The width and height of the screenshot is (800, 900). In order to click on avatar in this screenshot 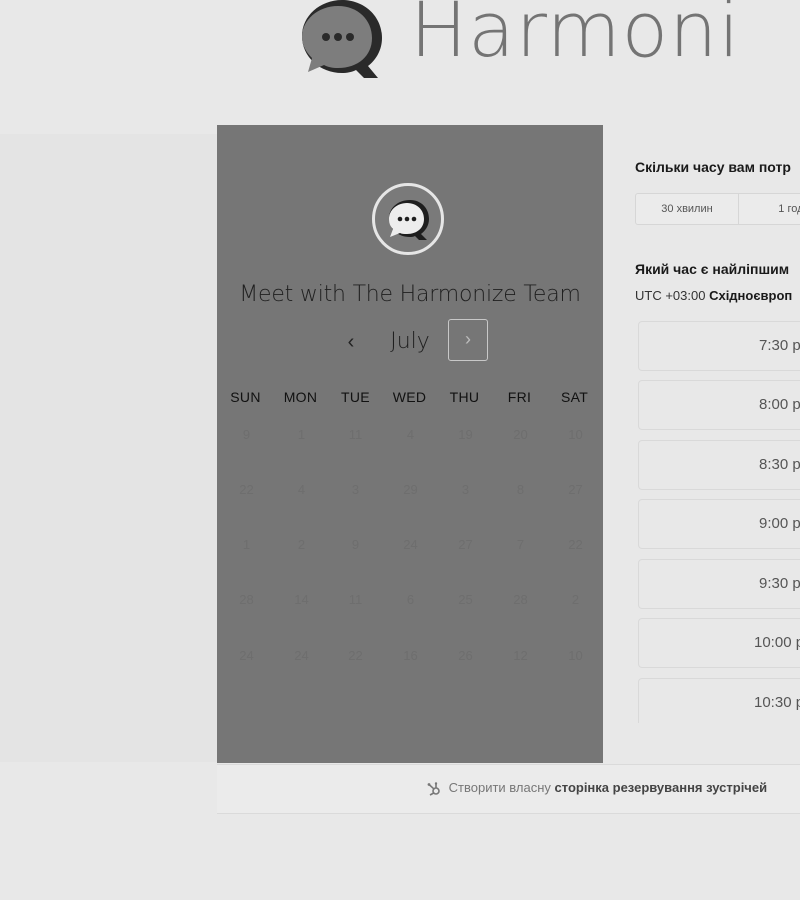, I will do `click(408, 219)`.